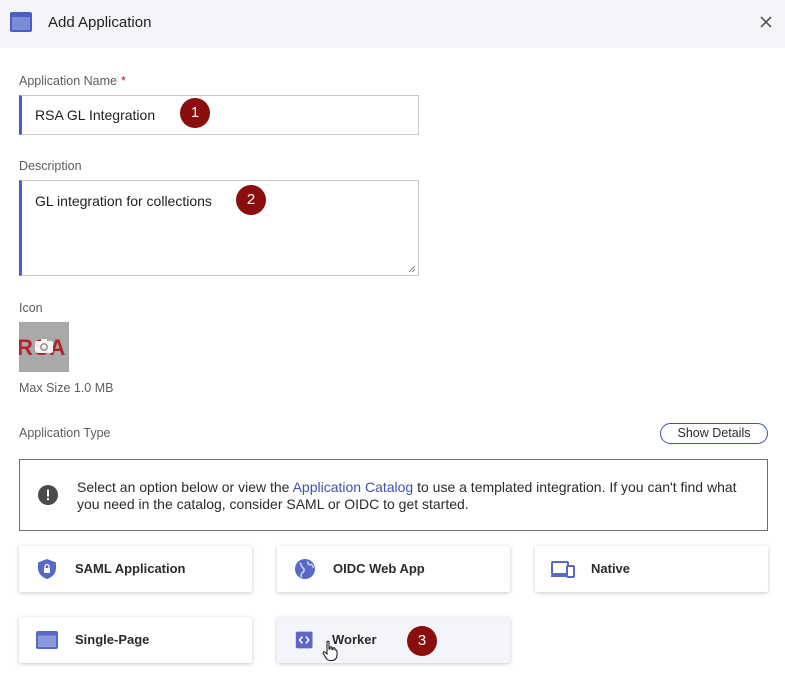 This screenshot has width=785, height=687. What do you see at coordinates (393, 640) in the screenshot?
I see `worker-card: Worker 3` at bounding box center [393, 640].